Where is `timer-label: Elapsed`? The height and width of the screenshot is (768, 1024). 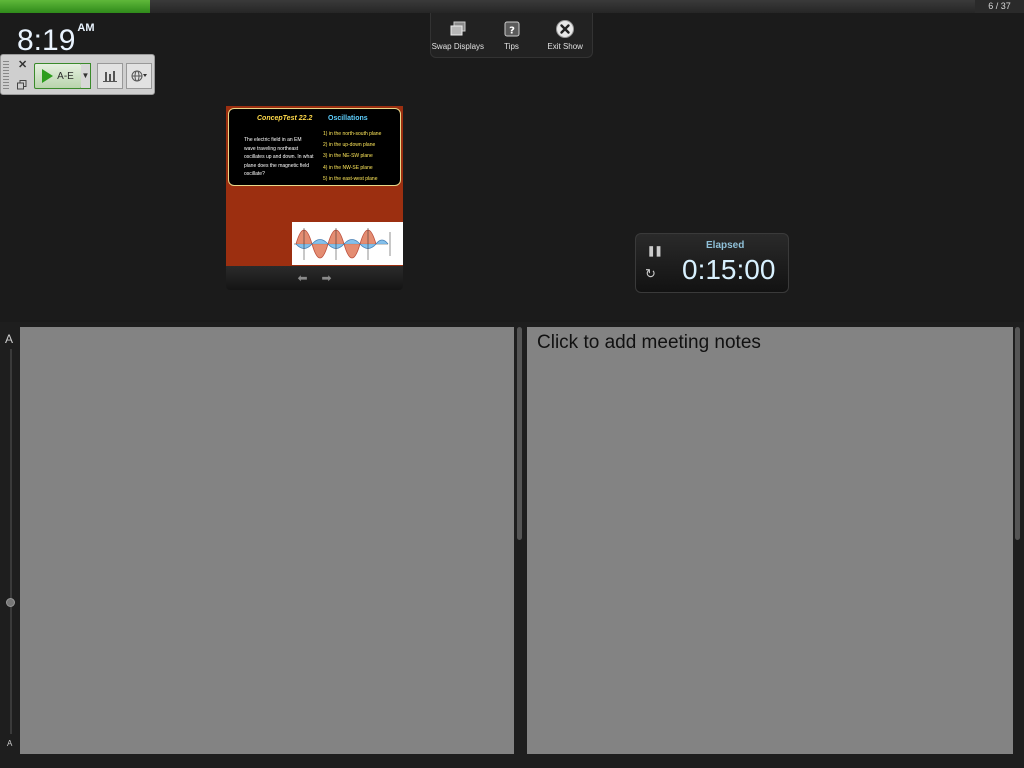 timer-label: Elapsed is located at coordinates (725, 245).